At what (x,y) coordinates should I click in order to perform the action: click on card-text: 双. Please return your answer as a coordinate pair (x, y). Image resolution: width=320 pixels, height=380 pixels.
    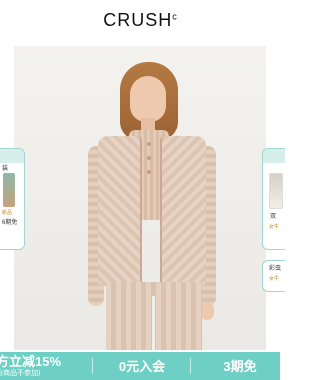
    Looking at the image, I should click on (273, 217).